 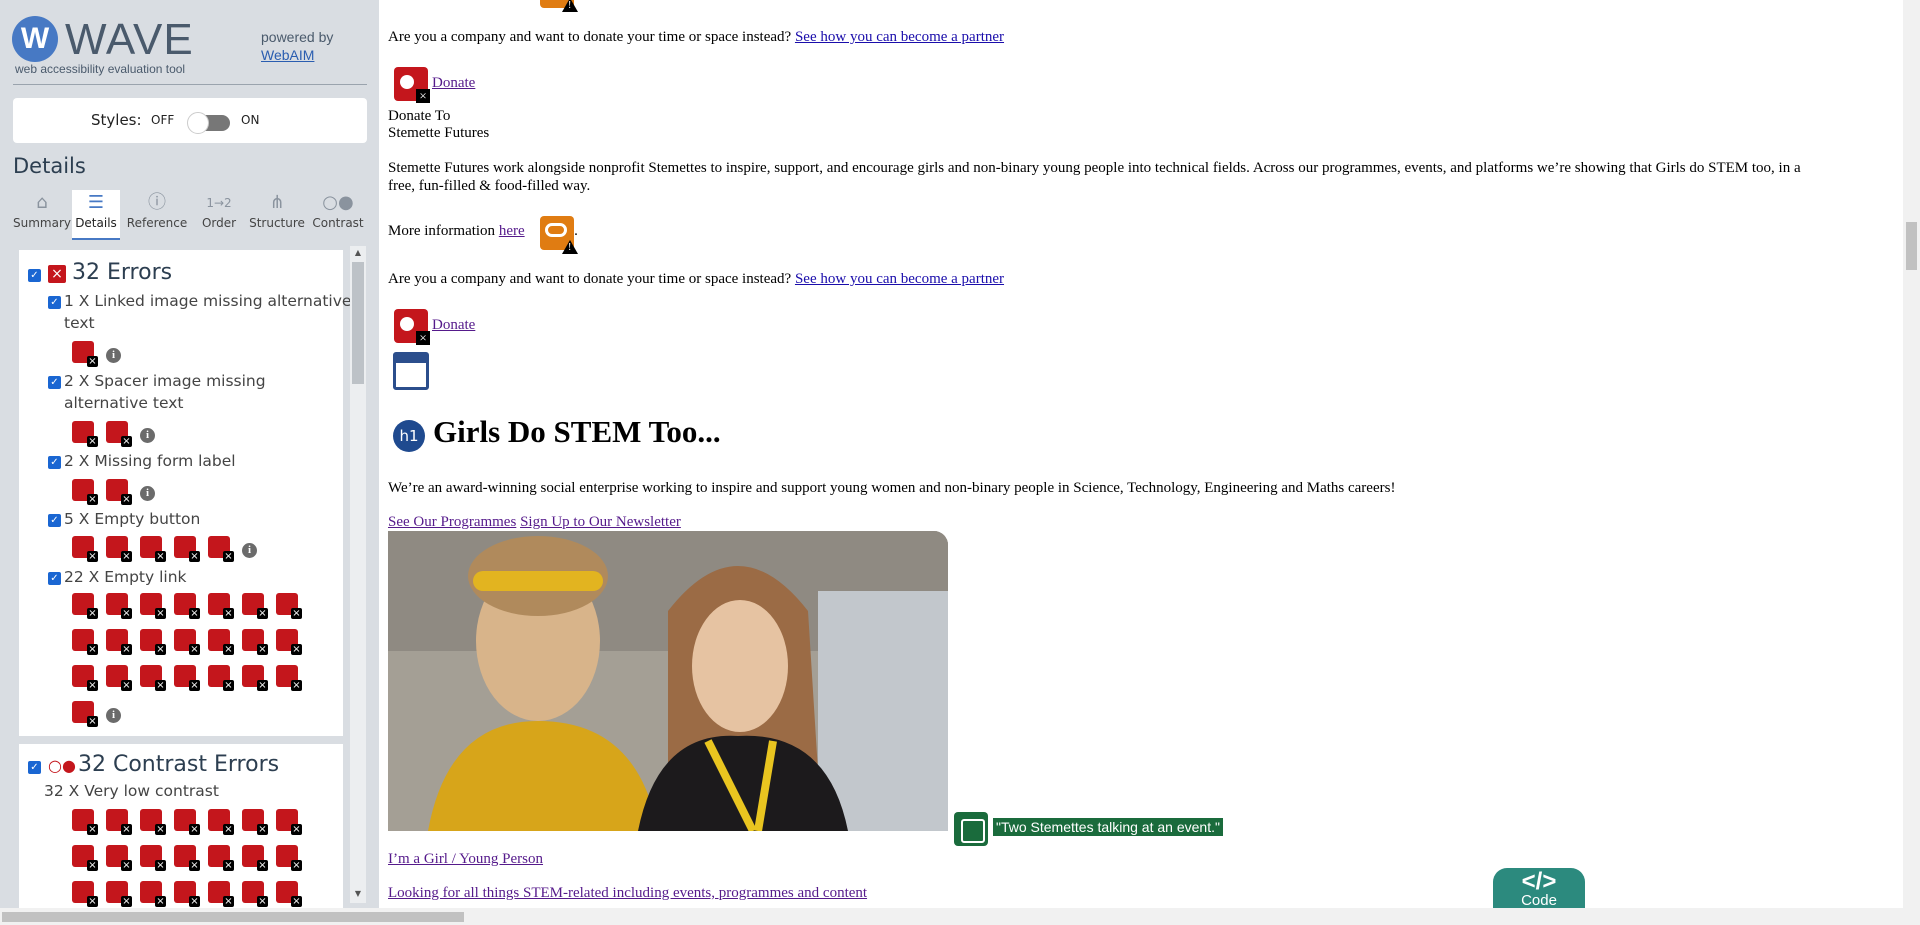 What do you see at coordinates (209, 577) in the screenshot?
I see `item-empty-link: 22 X Empty link` at bounding box center [209, 577].